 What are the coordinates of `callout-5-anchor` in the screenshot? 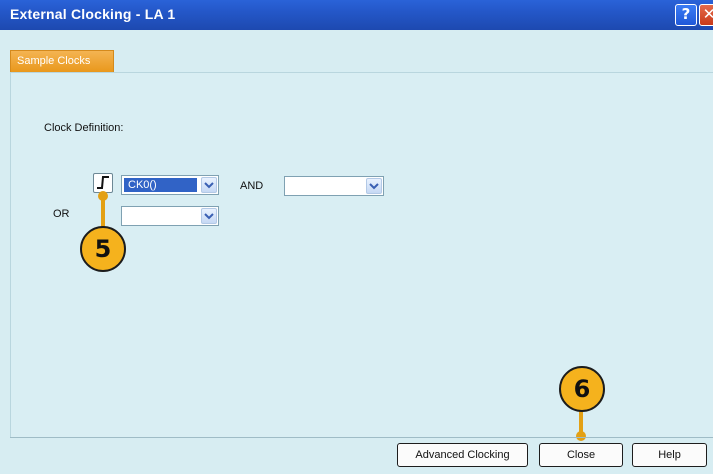 It's located at (103, 196).